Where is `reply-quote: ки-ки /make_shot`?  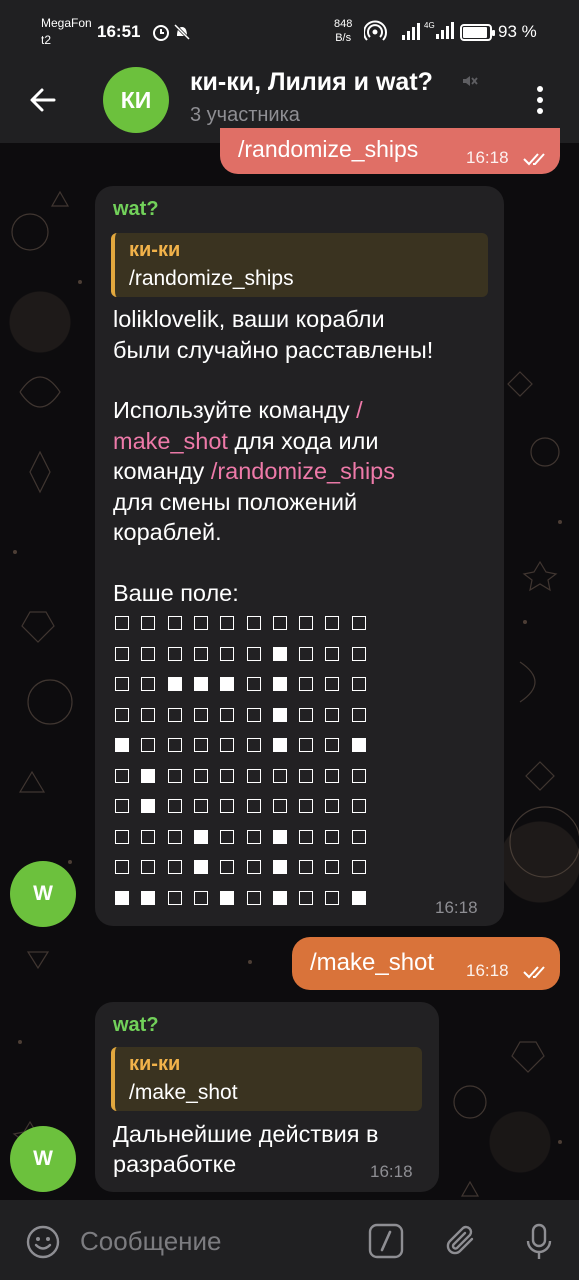 reply-quote: ки-ки /make_shot is located at coordinates (266, 1079).